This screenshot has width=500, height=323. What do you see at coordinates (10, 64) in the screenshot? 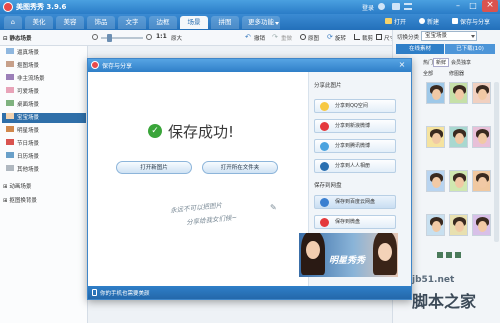
I see `cutout-icon` at bounding box center [10, 64].